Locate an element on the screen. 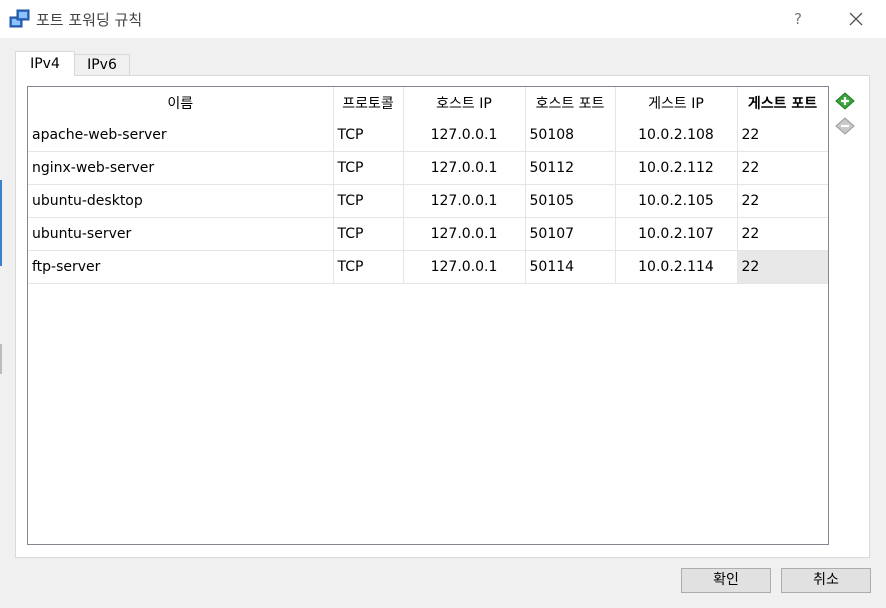 The width and height of the screenshot is (886, 608). remove-rule-icon is located at coordinates (845, 126).